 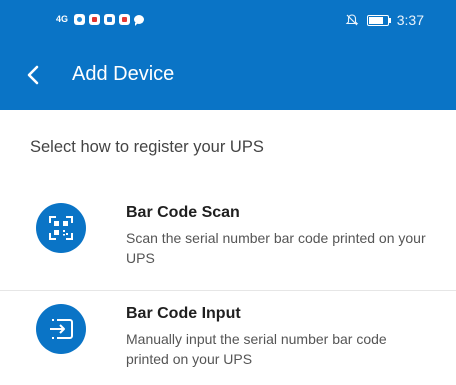 I want to click on browser-icon, so click(x=80, y=19).